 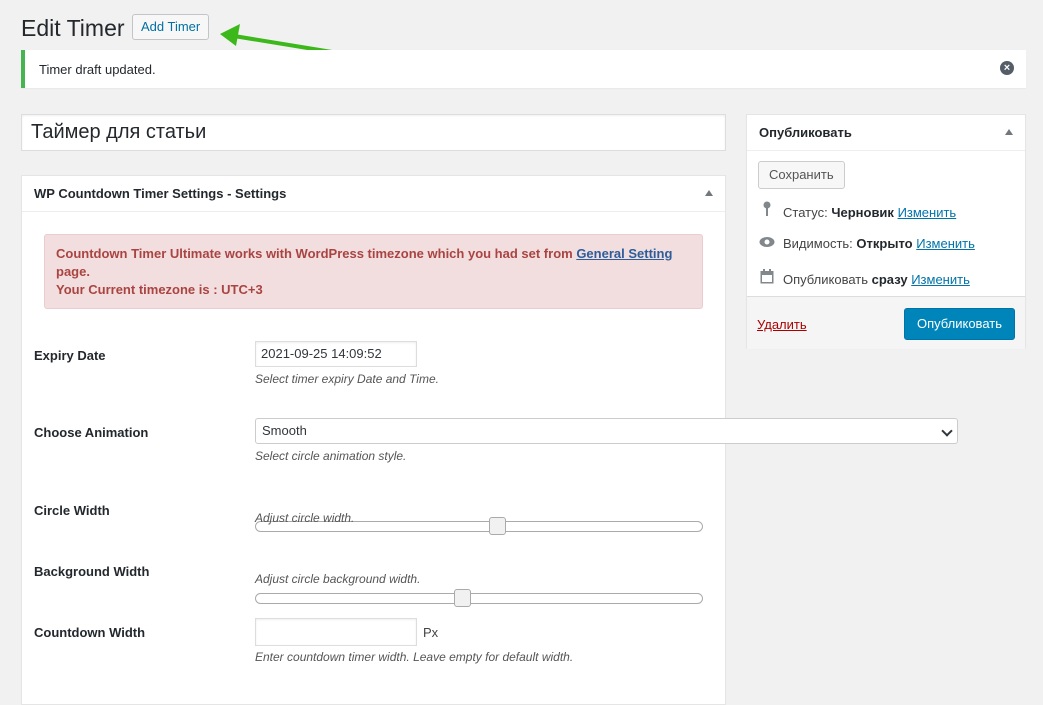 I want to click on animation-select: Smooth, so click(x=606, y=431).